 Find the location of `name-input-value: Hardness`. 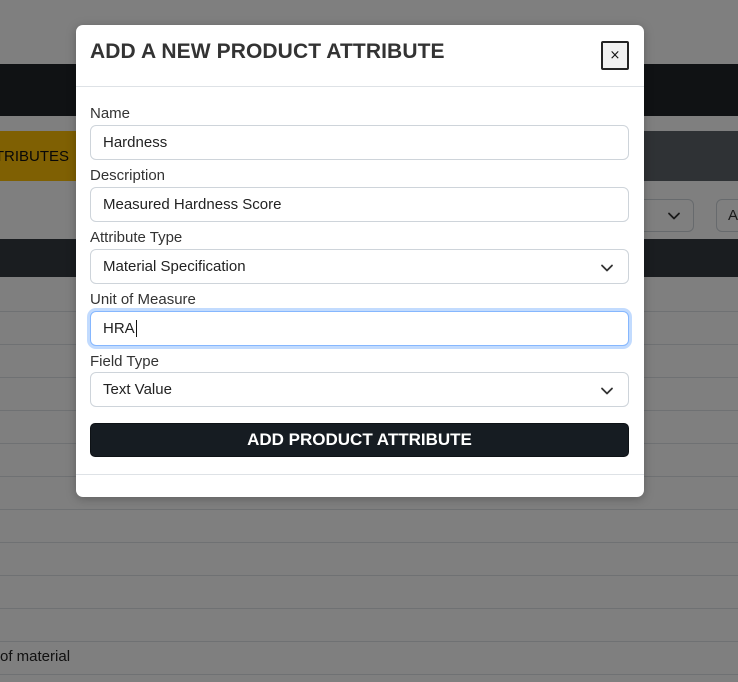

name-input-value: Hardness is located at coordinates (135, 142).